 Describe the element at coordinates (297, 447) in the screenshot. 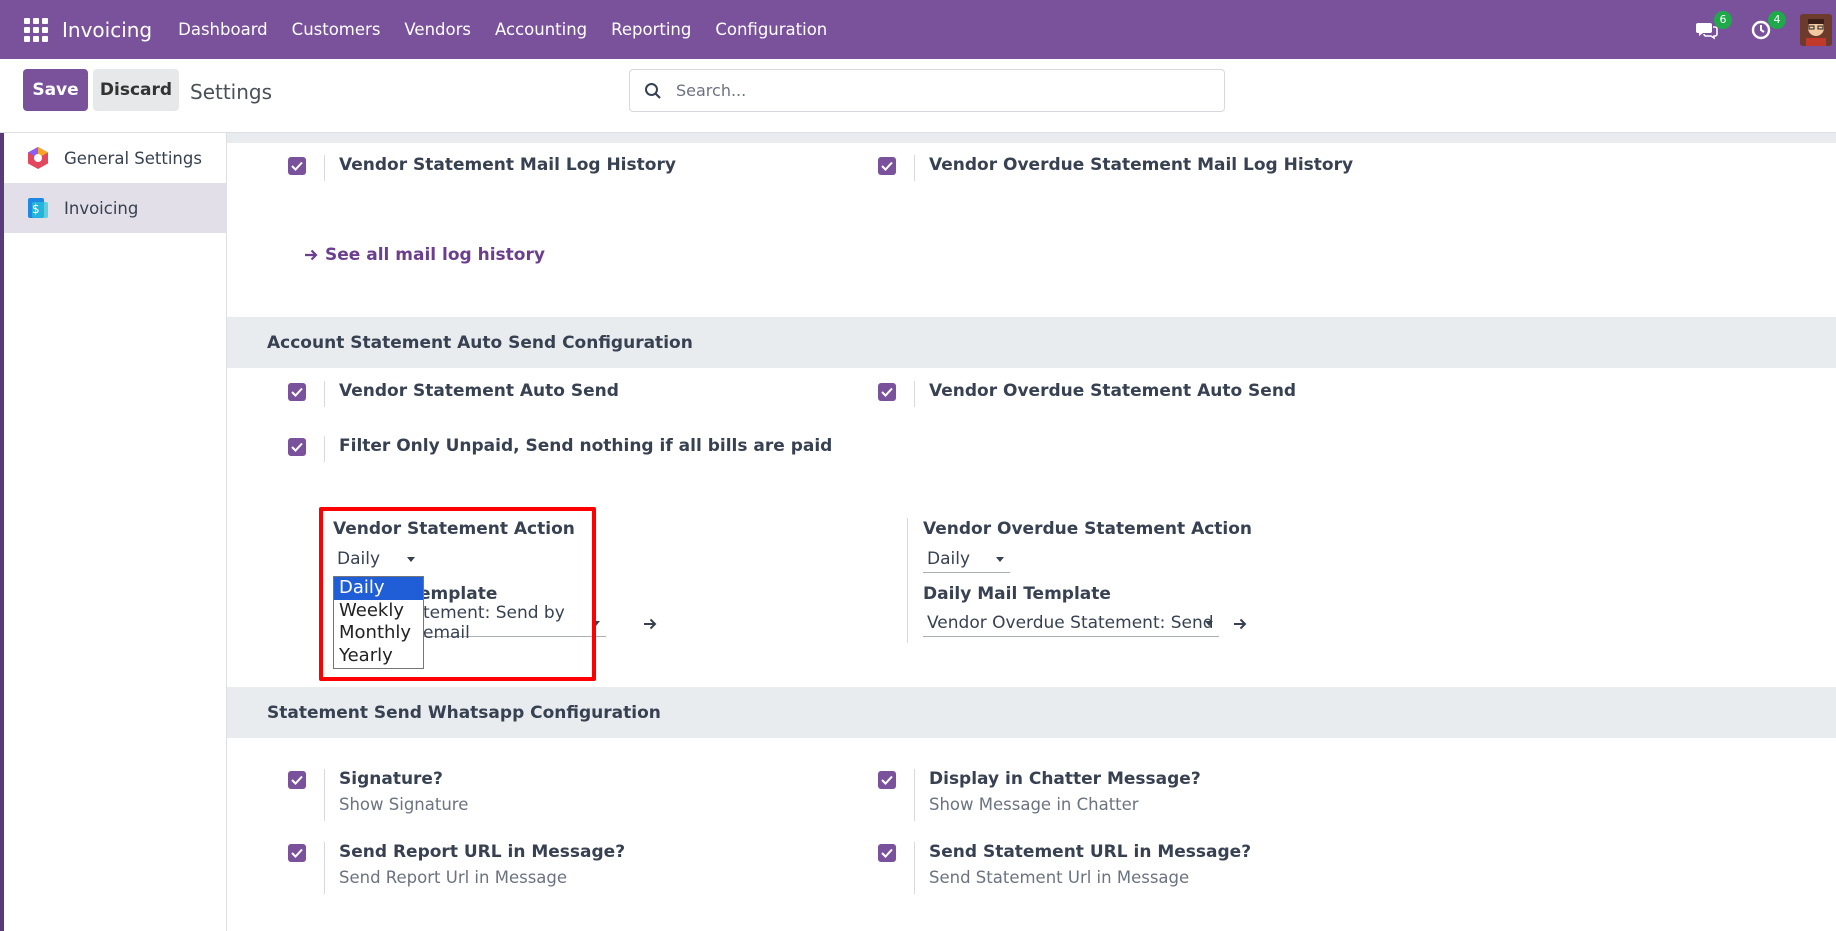

I see `checkbox-filter-unpaid` at that location.